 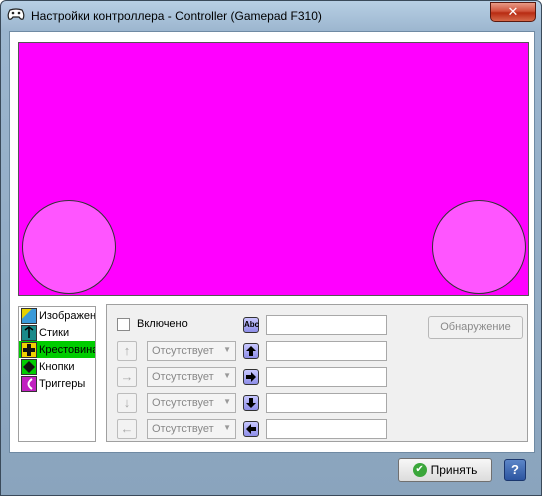 What do you see at coordinates (29, 349) in the screenshot?
I see `dpad-icon` at bounding box center [29, 349].